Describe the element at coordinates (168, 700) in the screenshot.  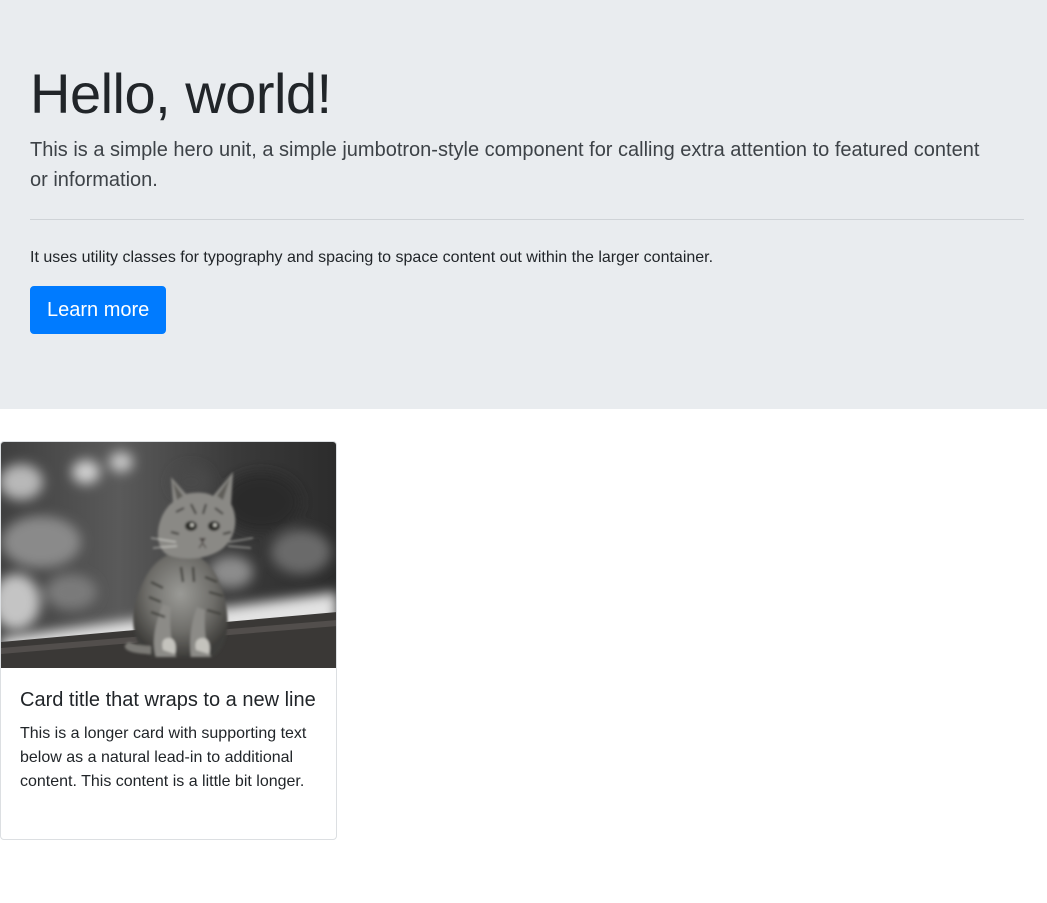
I see `card-title: Card title that wraps to a new line` at that location.